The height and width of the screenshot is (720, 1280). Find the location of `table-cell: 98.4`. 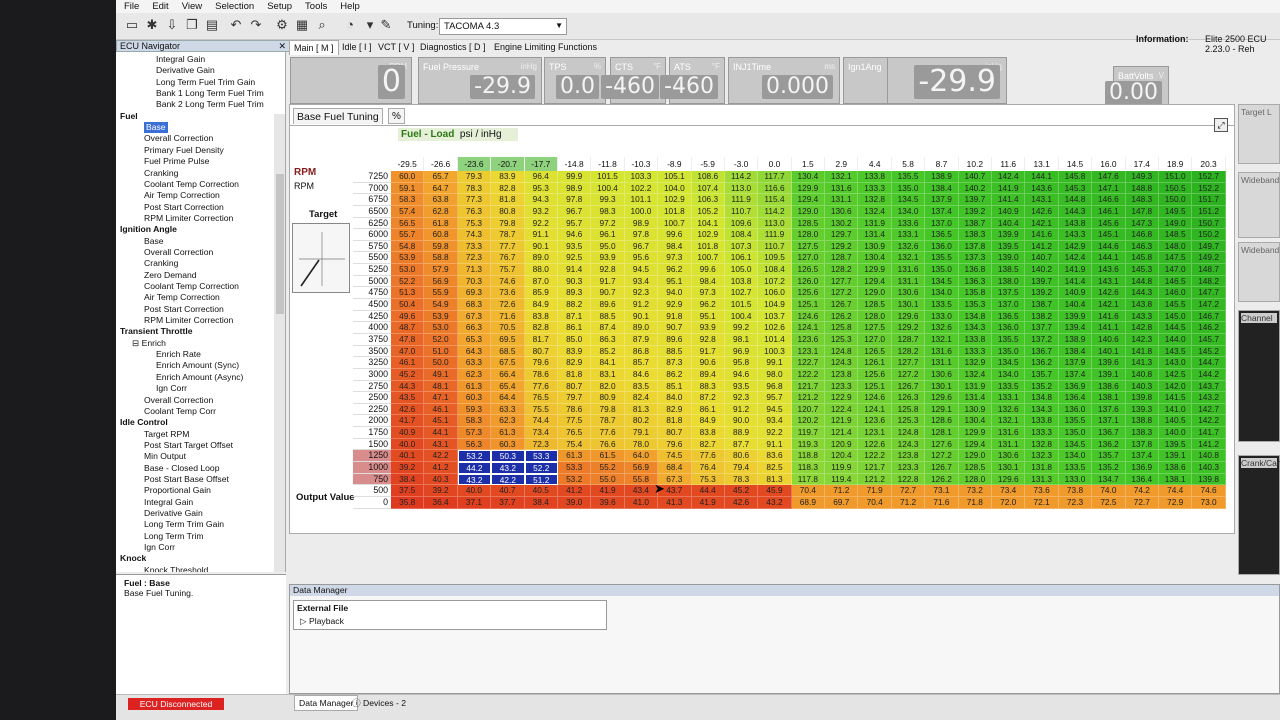

table-cell: 98.4 is located at coordinates (708, 281).